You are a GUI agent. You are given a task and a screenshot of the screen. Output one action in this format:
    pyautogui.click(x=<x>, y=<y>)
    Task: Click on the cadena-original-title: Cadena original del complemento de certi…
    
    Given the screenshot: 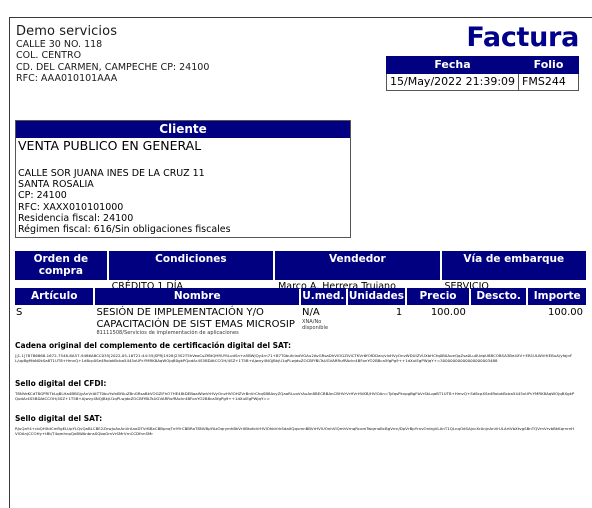 What is the action you would take?
    pyautogui.click(x=153, y=345)
    